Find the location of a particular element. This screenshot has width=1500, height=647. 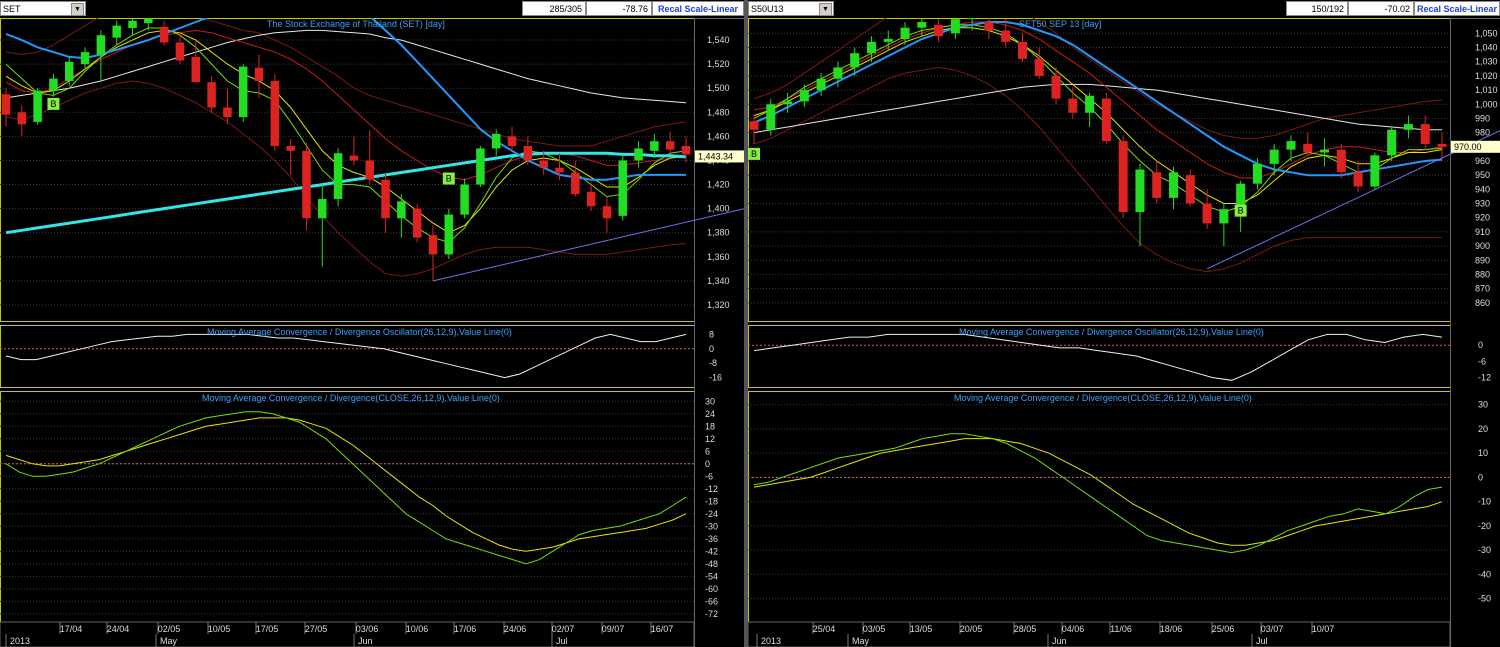

bar-counter: 150/192 is located at coordinates (1317, 8).